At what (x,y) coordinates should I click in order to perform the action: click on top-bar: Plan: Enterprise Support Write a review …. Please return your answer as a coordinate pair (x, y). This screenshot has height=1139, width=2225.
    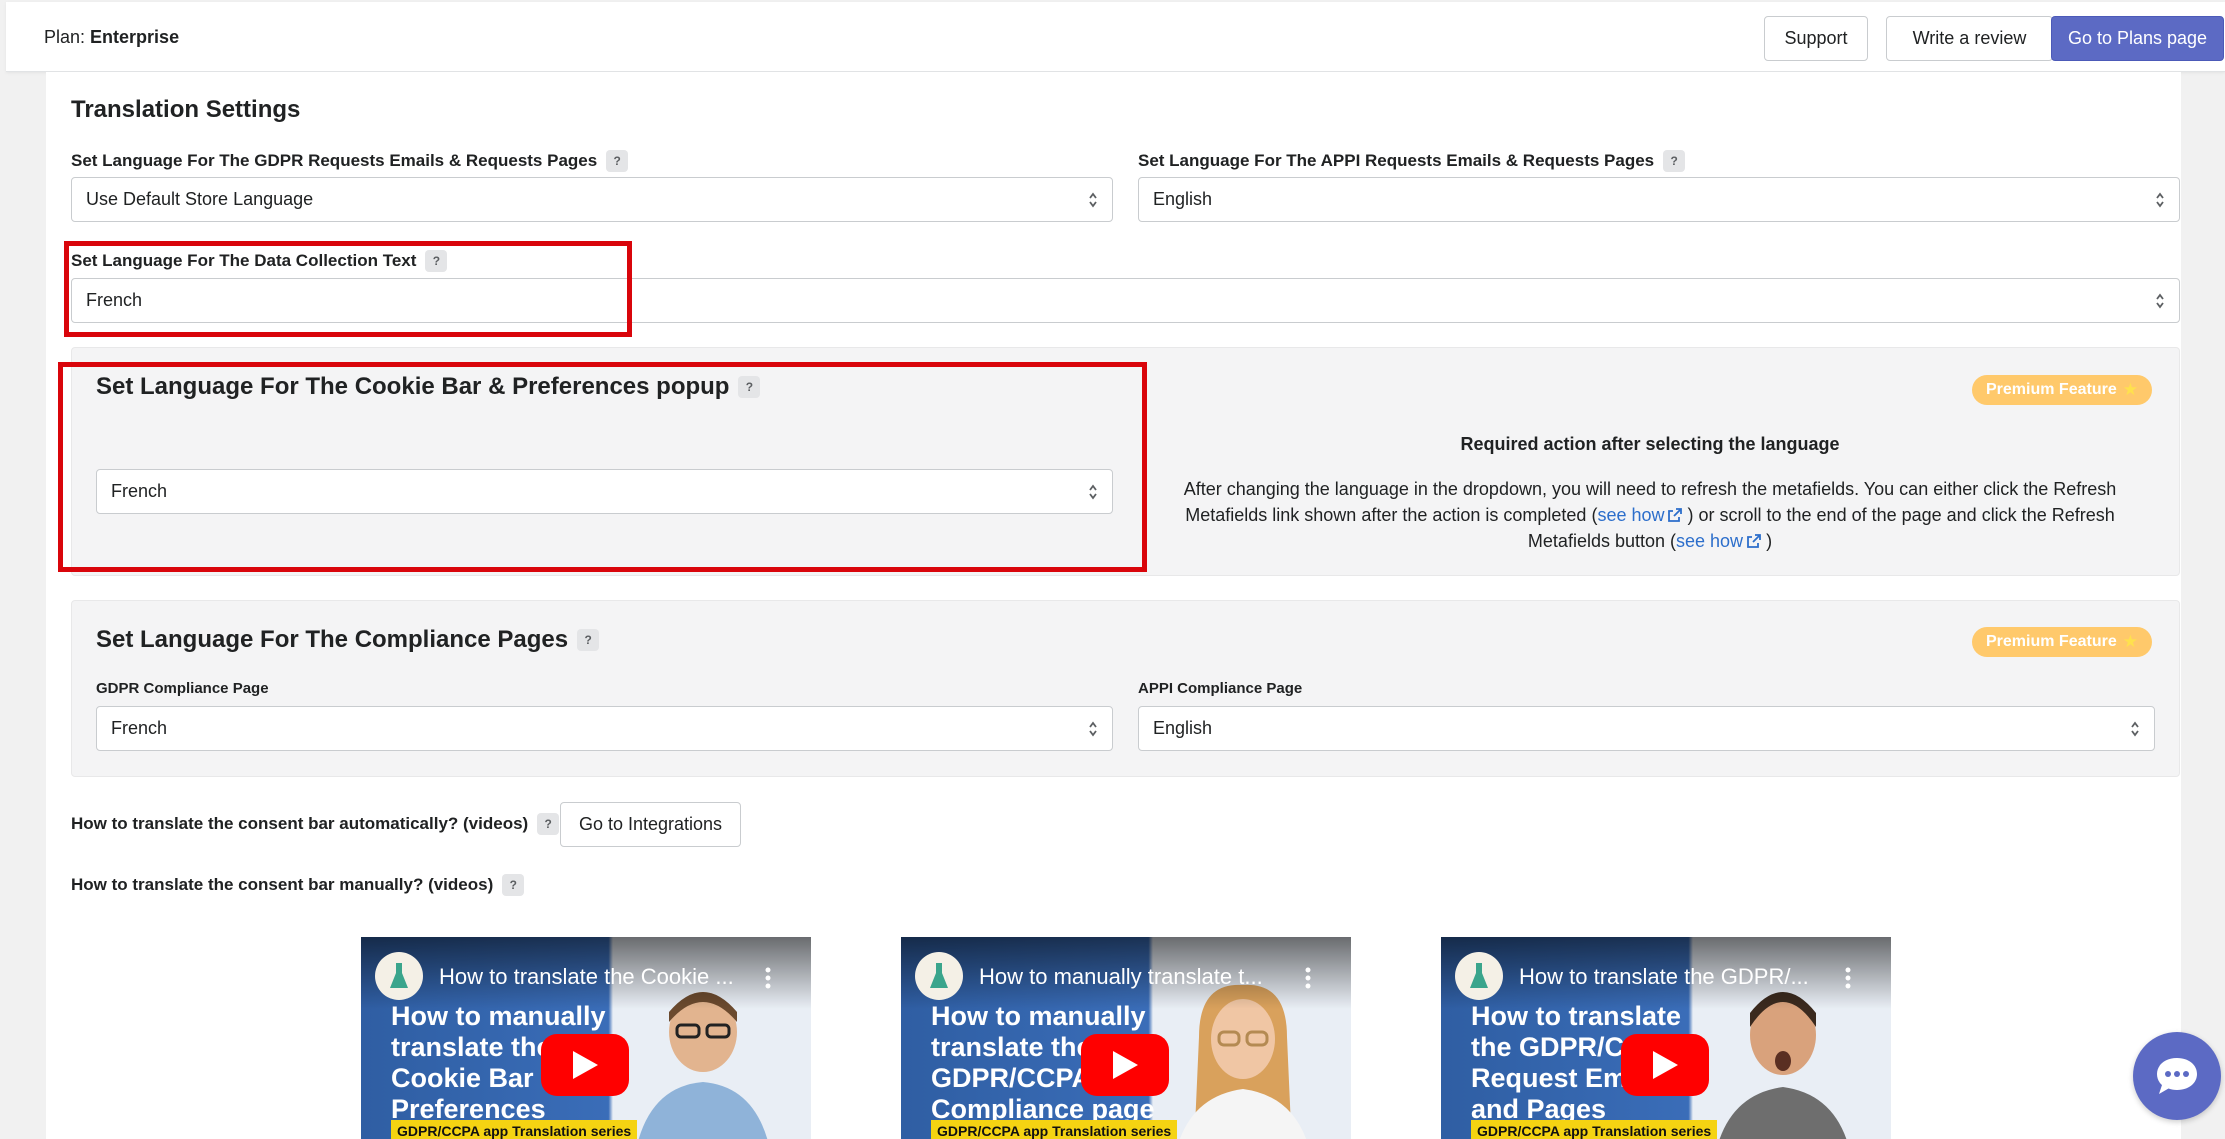
    Looking at the image, I should click on (1115, 37).